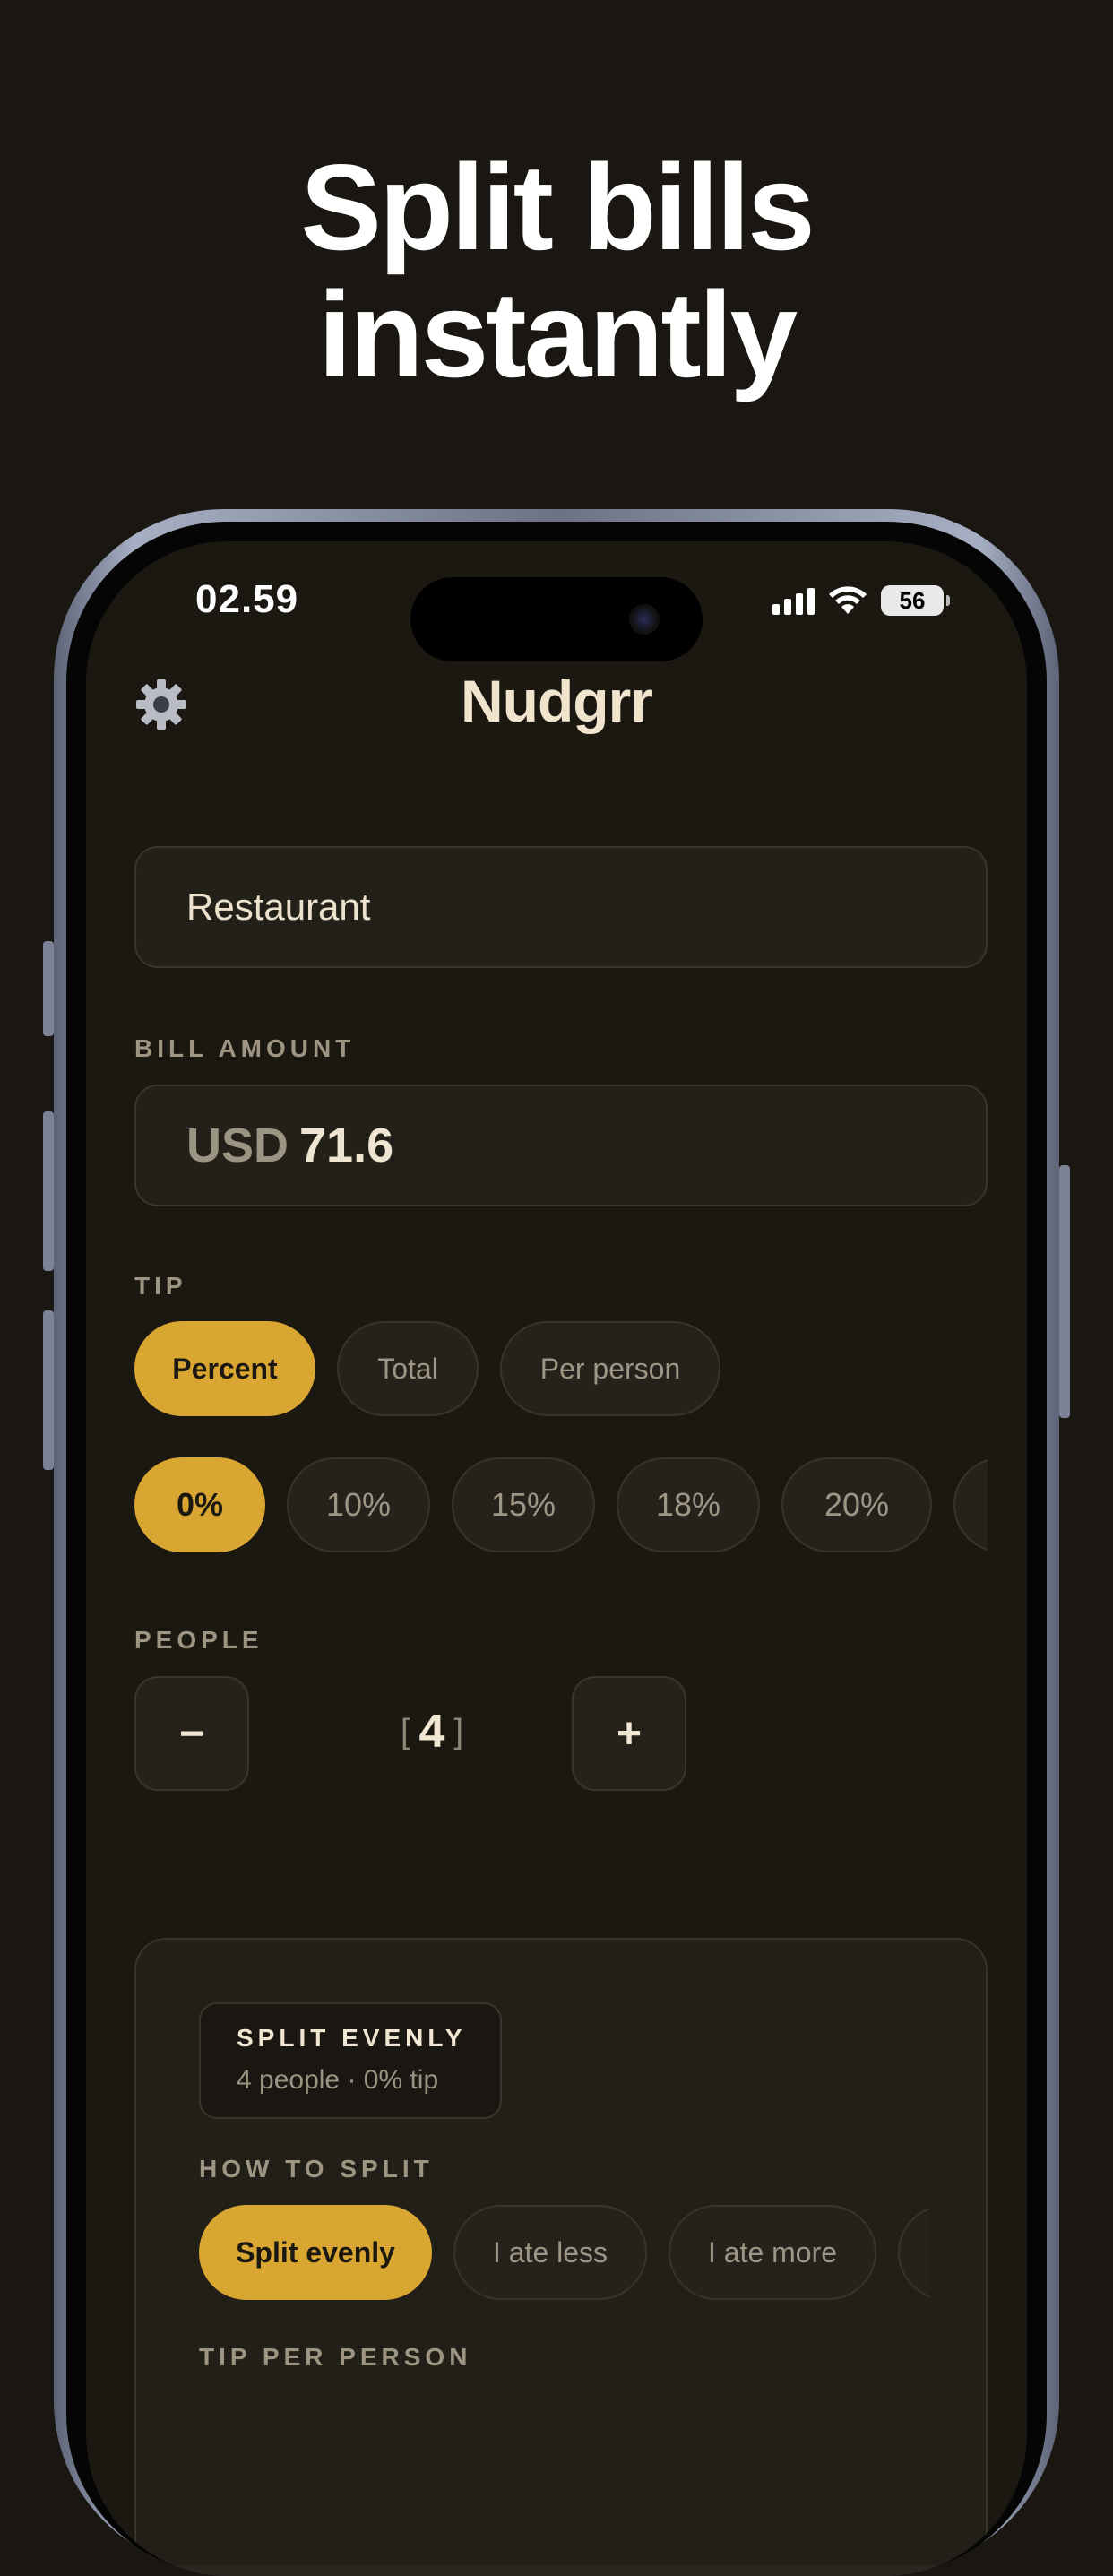 The image size is (1113, 2576). What do you see at coordinates (644, 619) in the screenshot?
I see `camera-icon` at bounding box center [644, 619].